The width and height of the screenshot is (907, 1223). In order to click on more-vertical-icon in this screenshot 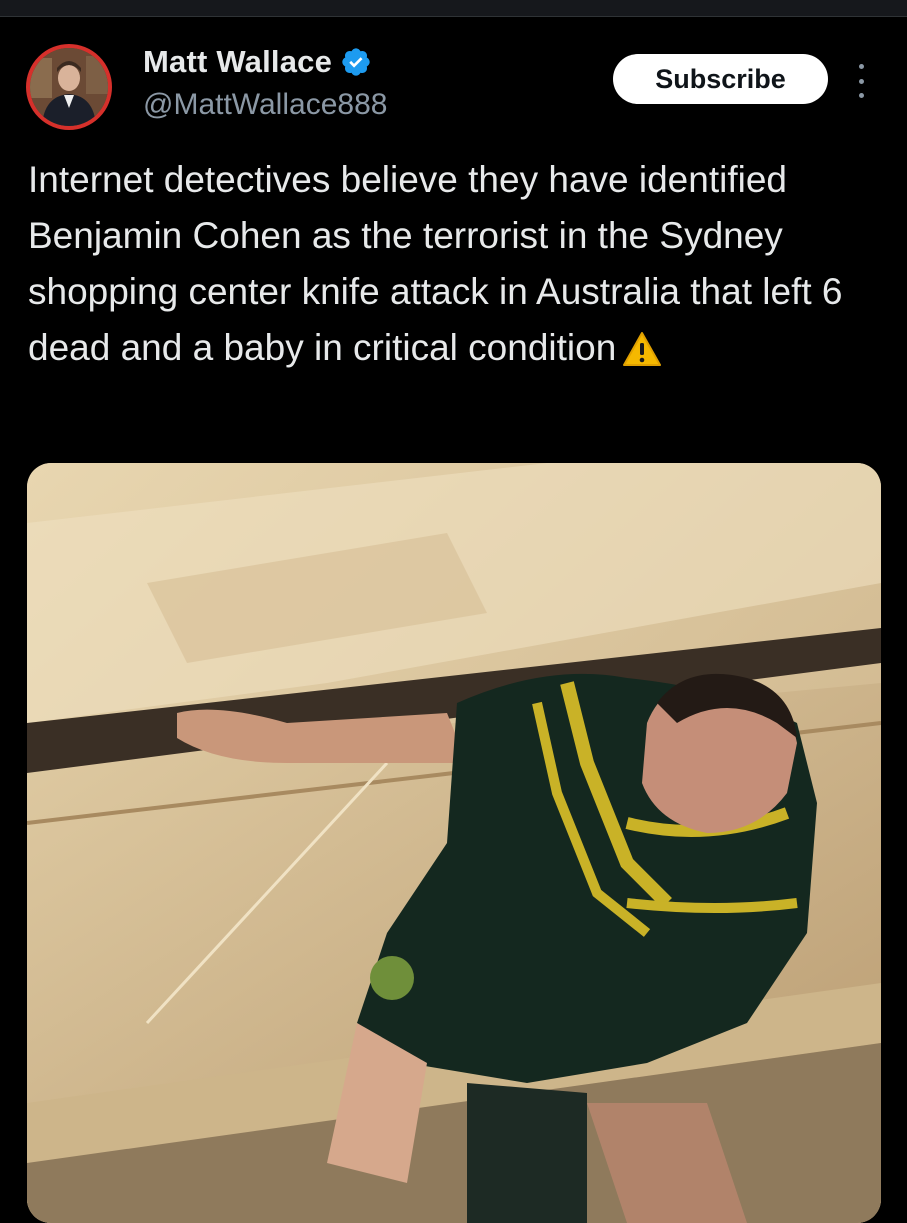, I will do `click(861, 81)`.